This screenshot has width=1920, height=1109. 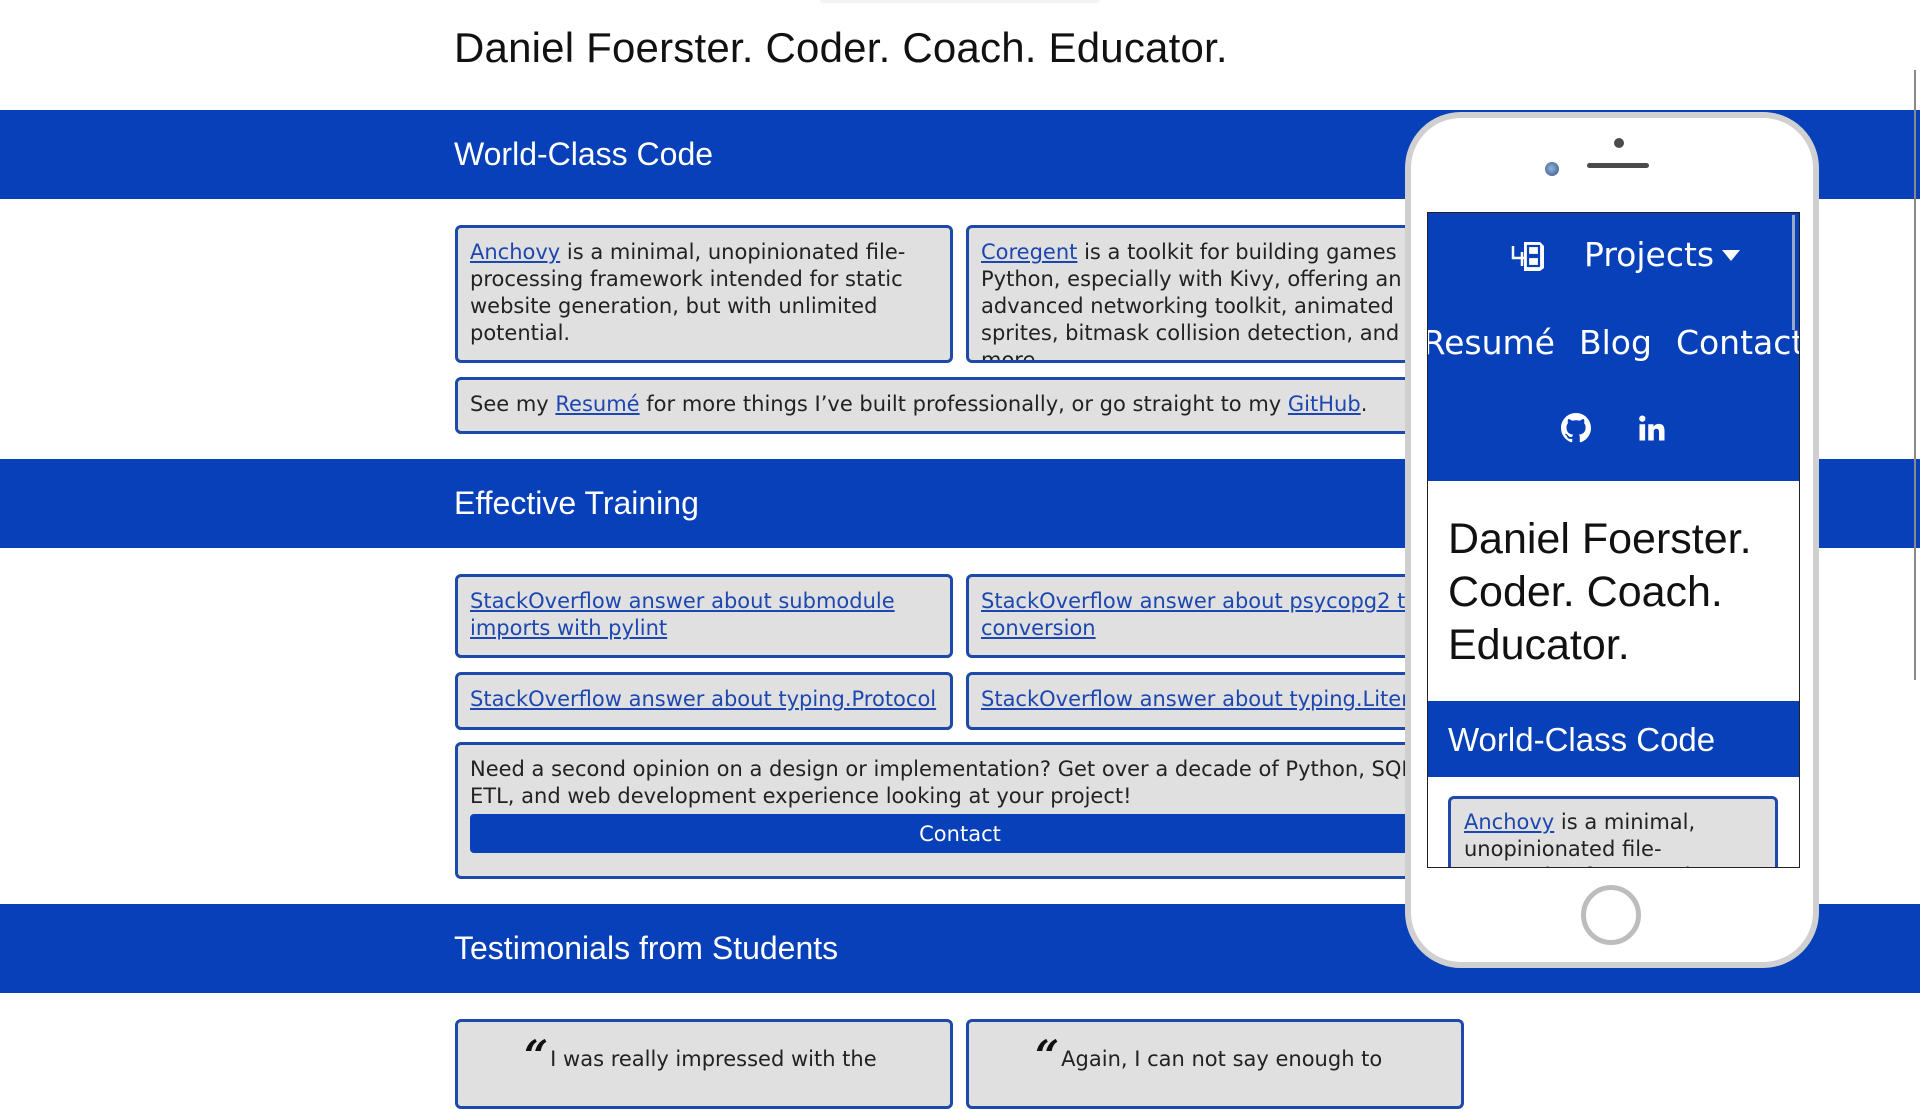 I want to click on mobile-page-title: Daniel Foerster. Coder. Coach. Educator., so click(x=1600, y=592).